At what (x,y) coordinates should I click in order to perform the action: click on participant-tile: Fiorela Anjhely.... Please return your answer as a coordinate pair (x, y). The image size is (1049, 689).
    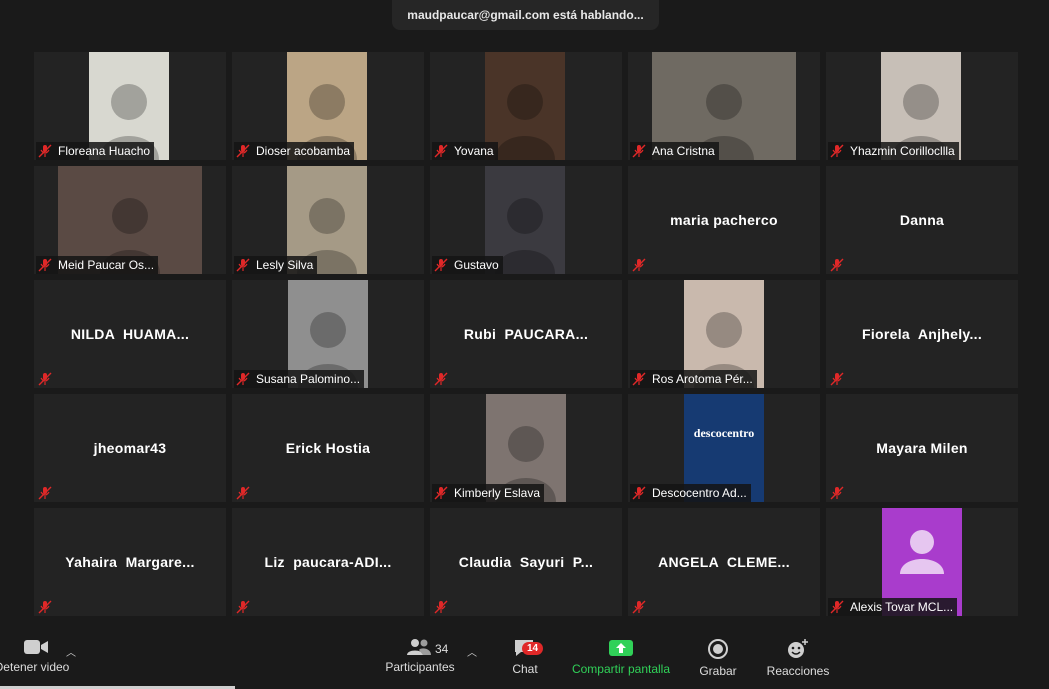
    Looking at the image, I should click on (922, 334).